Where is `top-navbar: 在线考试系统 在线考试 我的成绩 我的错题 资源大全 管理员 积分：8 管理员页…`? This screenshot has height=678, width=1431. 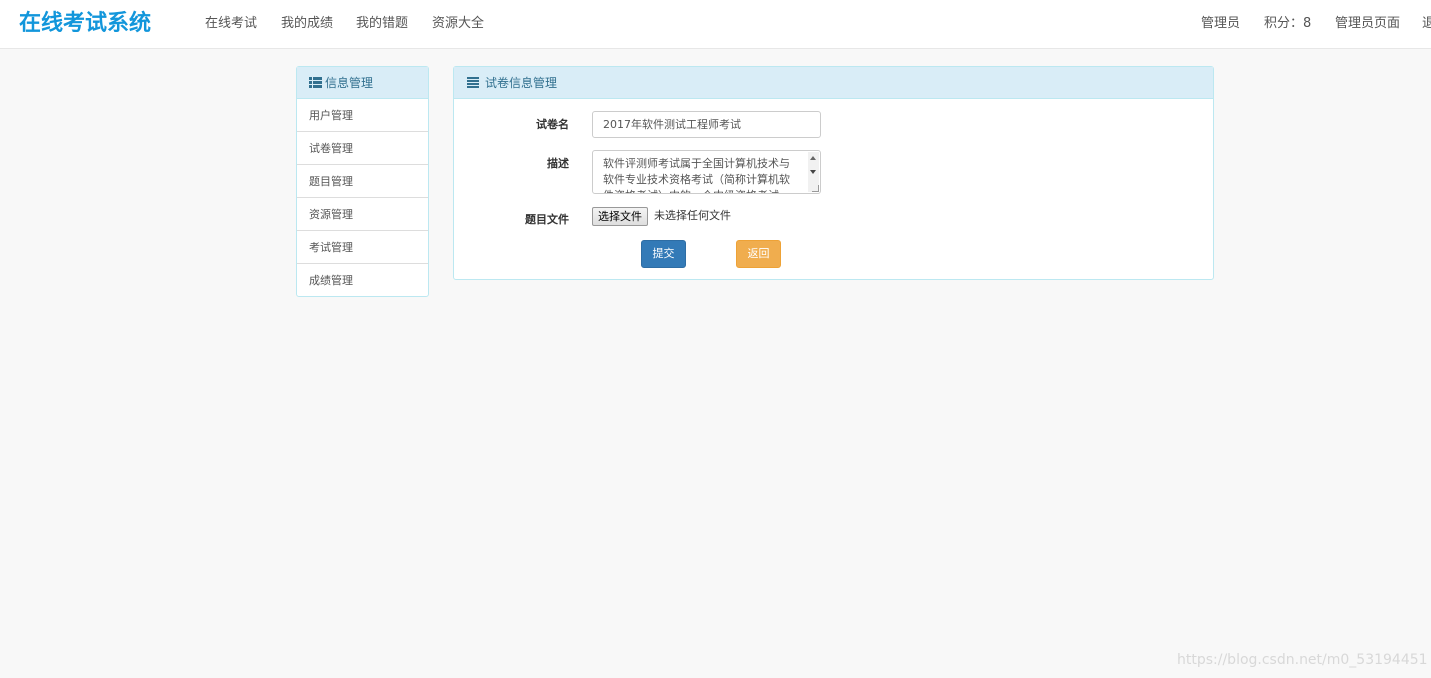 top-navbar: 在线考试系统 在线考试 我的成绩 我的错题 资源大全 管理员 积分：8 管理员页… is located at coordinates (715, 24).